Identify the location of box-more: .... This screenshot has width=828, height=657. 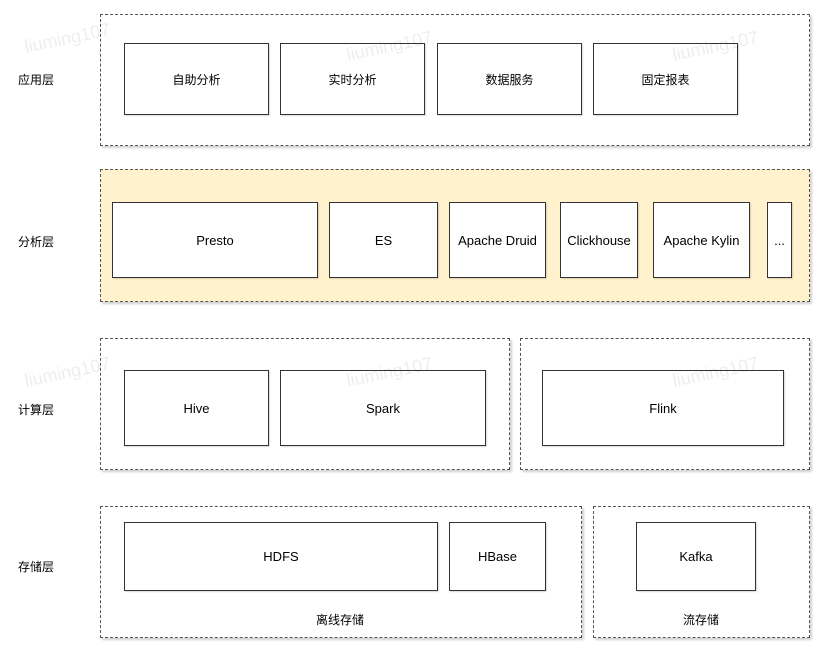
(779, 240).